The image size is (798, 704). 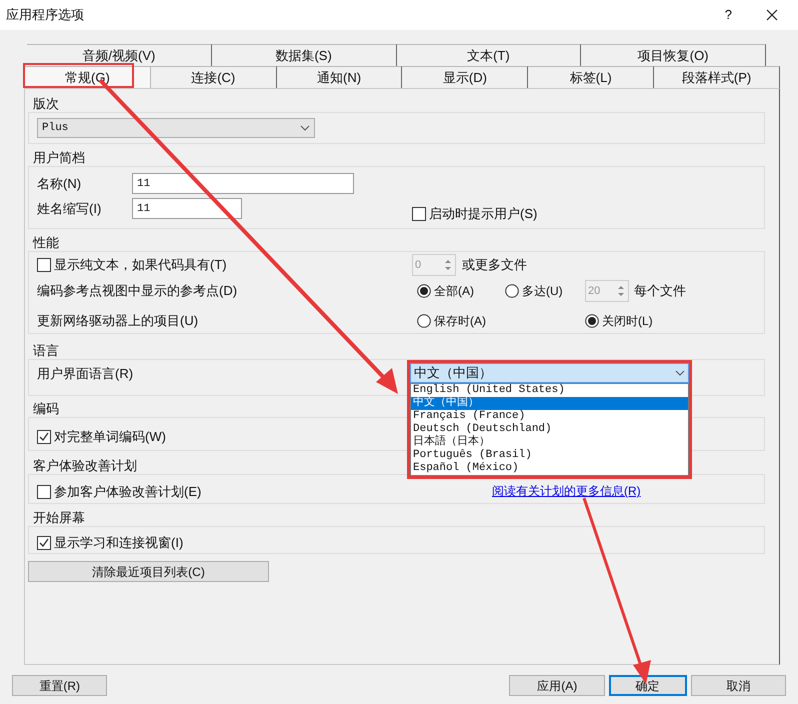 I want to click on checkbox-label: 显示学习和连接视窗(I), so click(x=119, y=543).